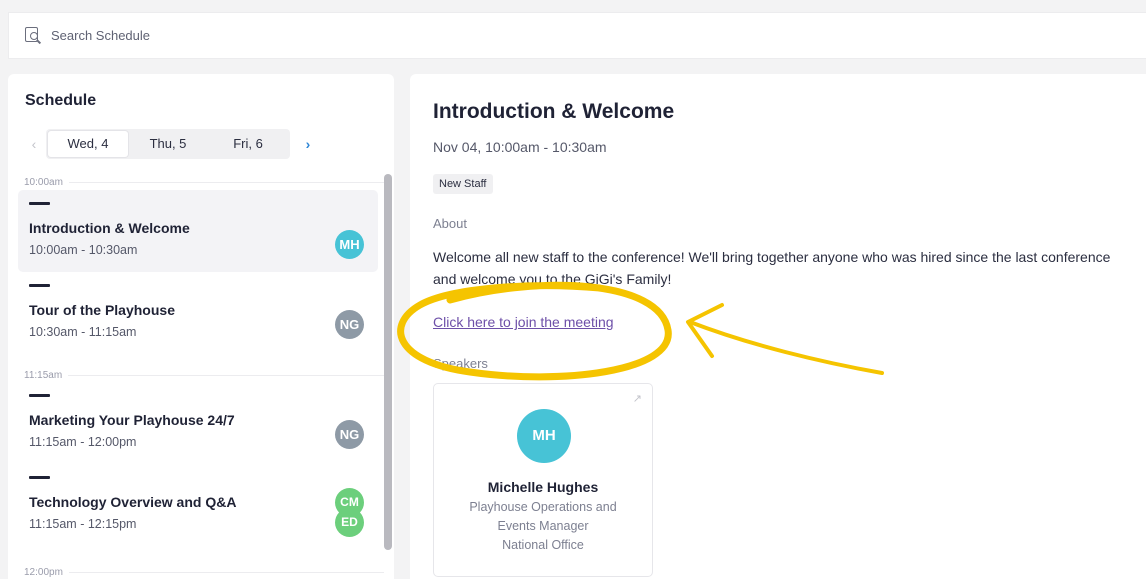 This screenshot has width=1146, height=579. I want to click on day-tab-thu: Thu, 5, so click(168, 144).